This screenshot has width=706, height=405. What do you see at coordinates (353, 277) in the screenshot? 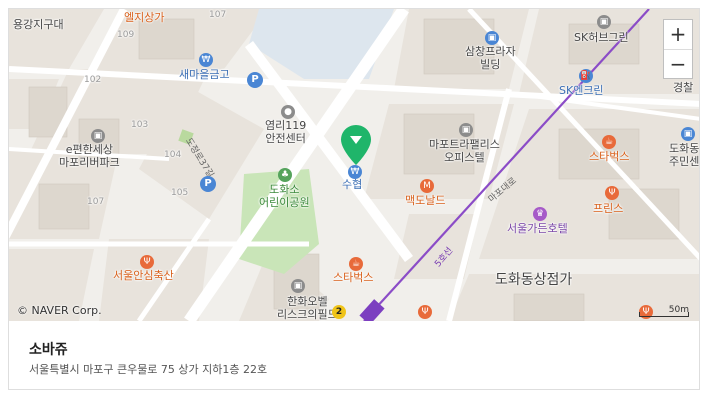
I see `label-starbucks-1: 스타벅스` at bounding box center [353, 277].